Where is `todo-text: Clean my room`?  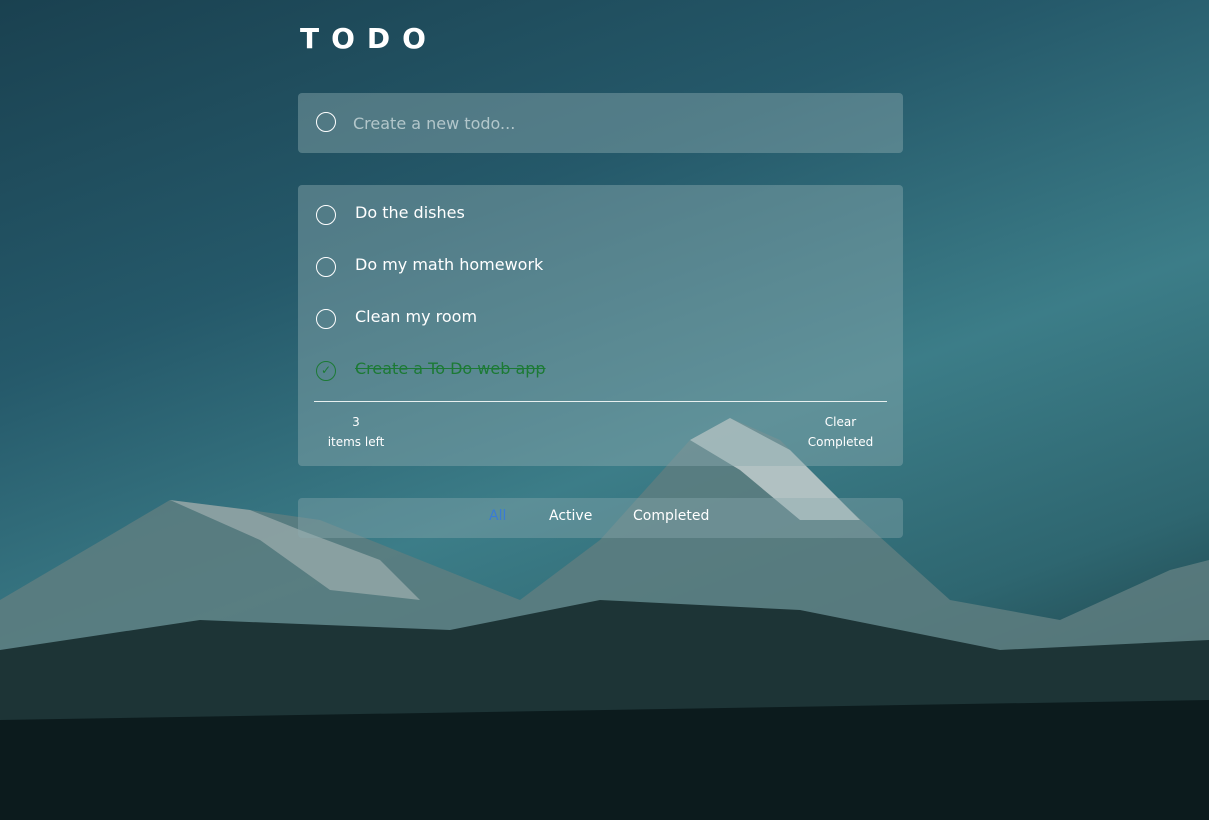
todo-text: Clean my room is located at coordinates (416, 316).